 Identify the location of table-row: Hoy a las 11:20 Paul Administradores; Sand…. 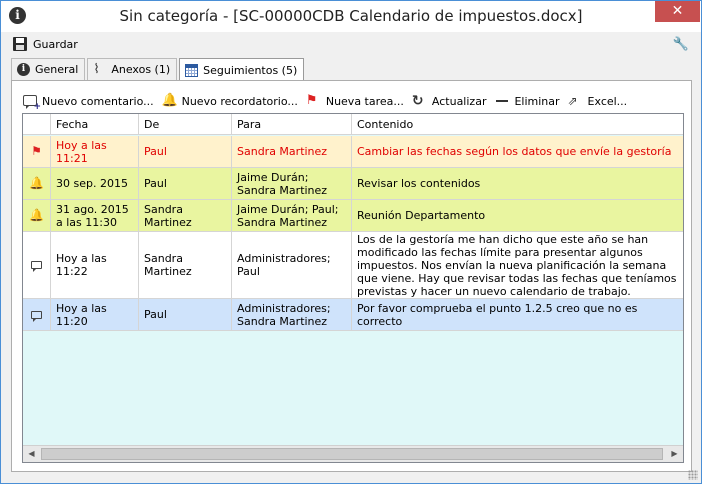
(353, 315).